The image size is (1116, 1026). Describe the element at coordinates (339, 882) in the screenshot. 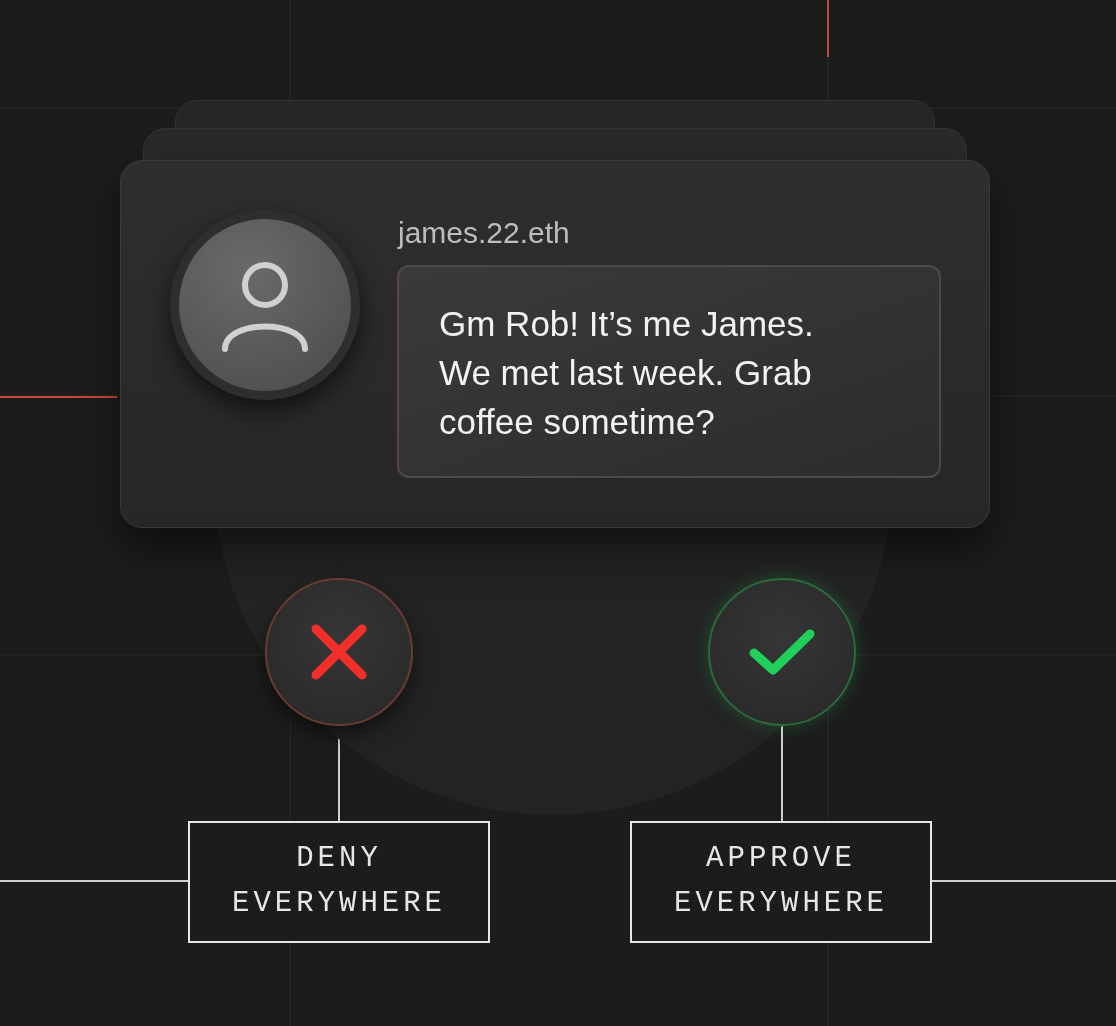

I see `action-label: DENY EVERYWHERE` at that location.